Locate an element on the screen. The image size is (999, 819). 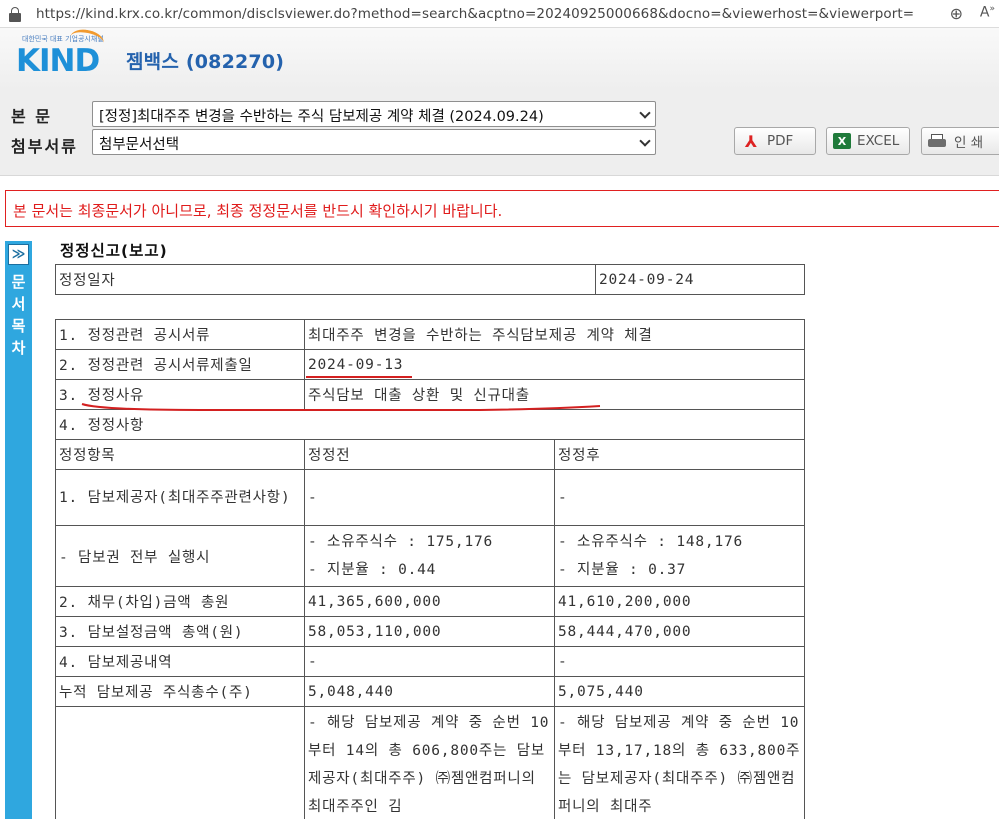
item-cell: 1. 담보제공자(최대주주관련사항) is located at coordinates (180, 497).